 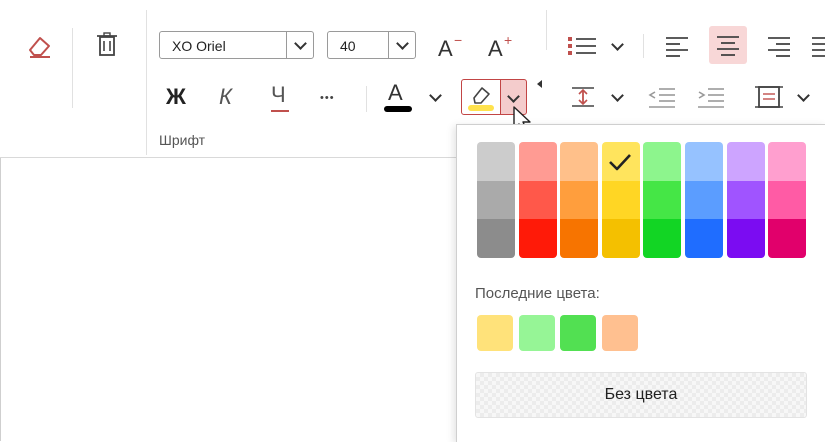 What do you see at coordinates (176, 97) in the screenshot?
I see `bold-button: Ж` at bounding box center [176, 97].